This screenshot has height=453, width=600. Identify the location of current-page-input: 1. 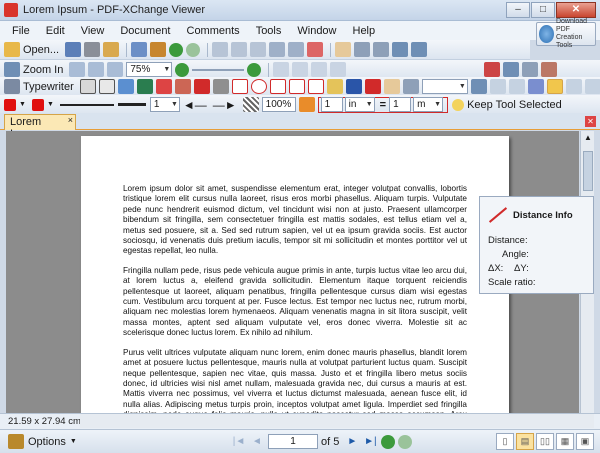
(293, 441).